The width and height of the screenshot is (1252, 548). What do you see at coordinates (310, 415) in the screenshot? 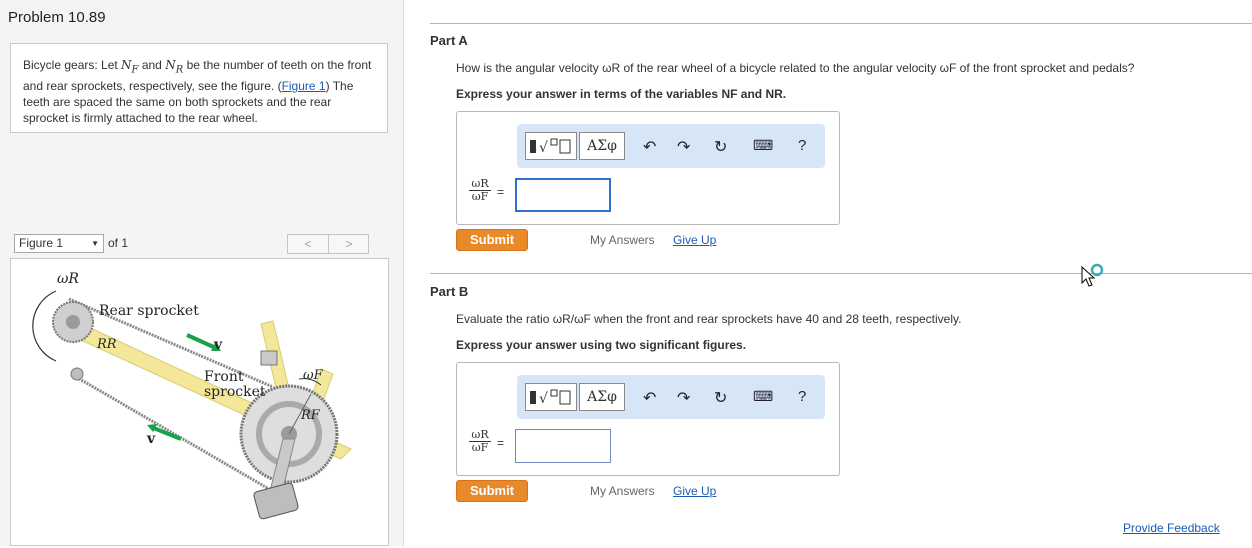
I see `label-rf: RF` at bounding box center [310, 415].